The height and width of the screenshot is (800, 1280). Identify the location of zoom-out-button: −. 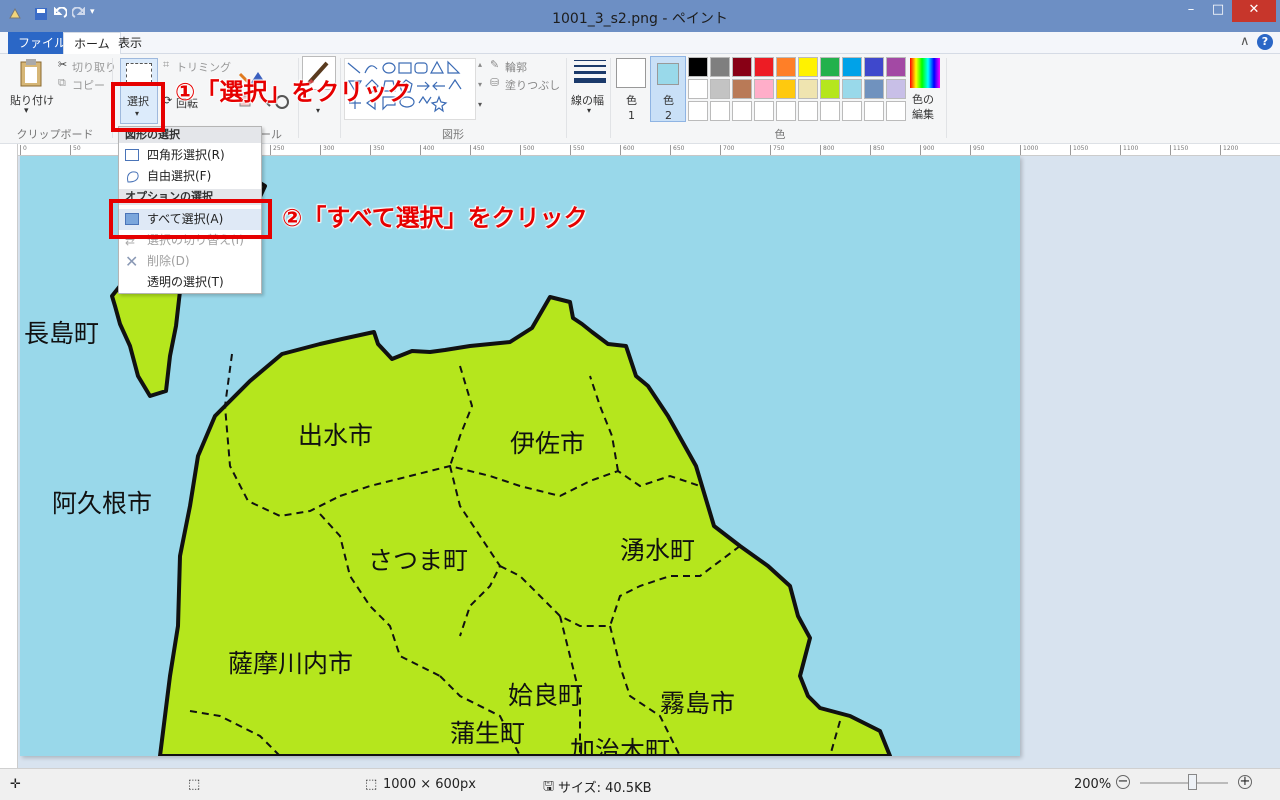
(1123, 782).